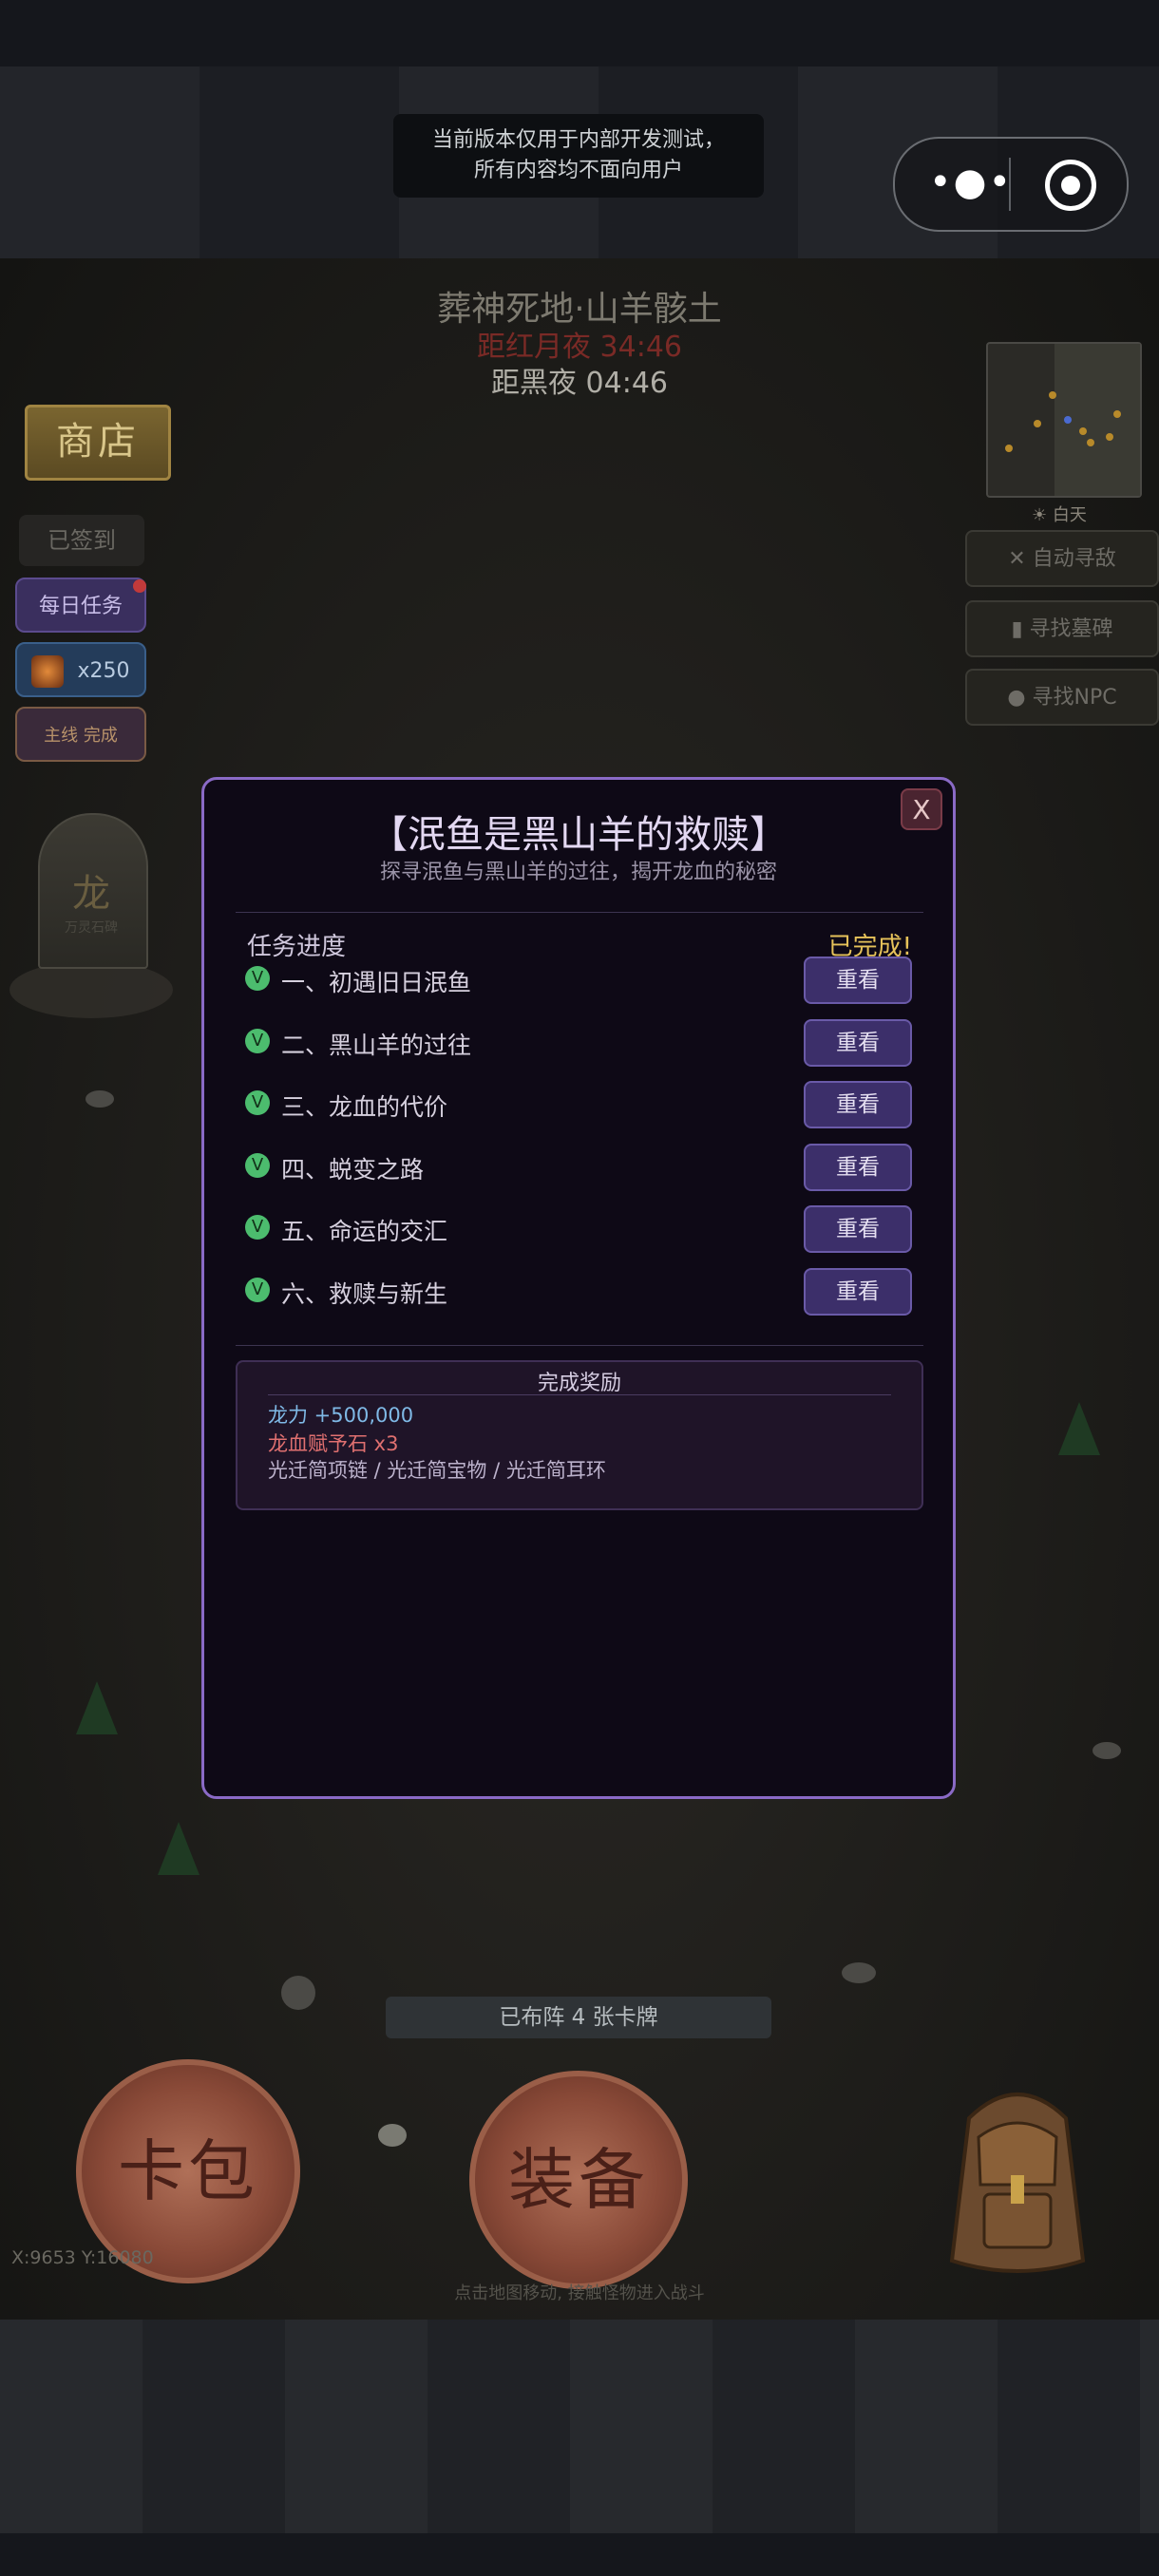  What do you see at coordinates (364, 1231) in the screenshot?
I see `quest-name: 五、命运的交汇` at bounding box center [364, 1231].